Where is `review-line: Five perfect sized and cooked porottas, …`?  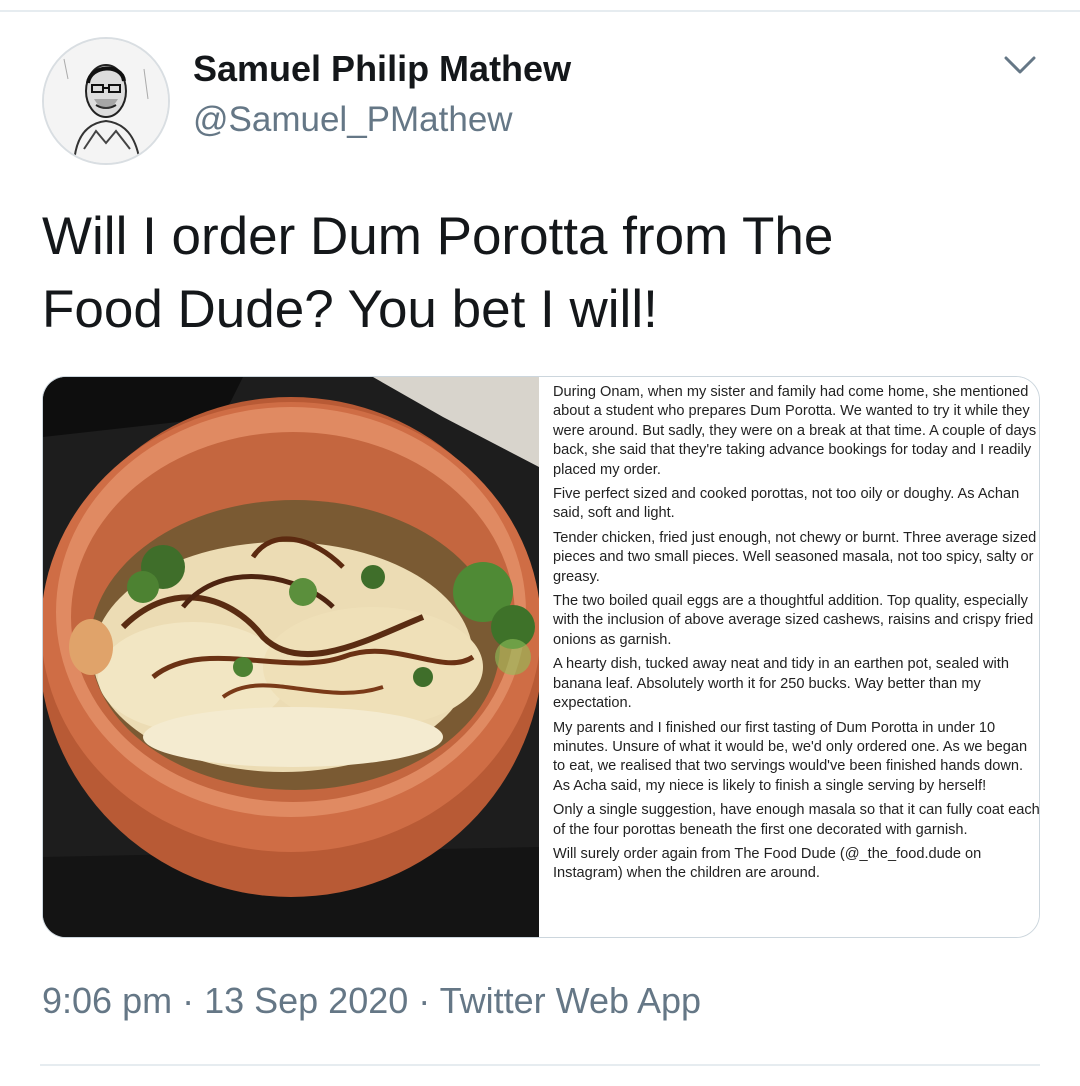 review-line: Five perfect sized and cooked porottas, … is located at coordinates (786, 494).